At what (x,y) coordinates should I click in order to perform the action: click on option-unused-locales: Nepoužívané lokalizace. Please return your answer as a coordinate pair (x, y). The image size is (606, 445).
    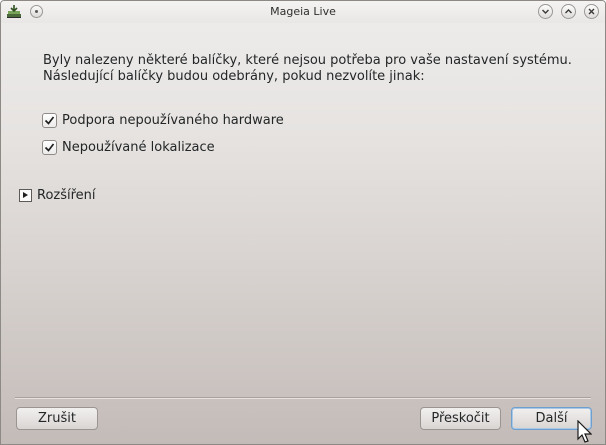
    Looking at the image, I should click on (128, 147).